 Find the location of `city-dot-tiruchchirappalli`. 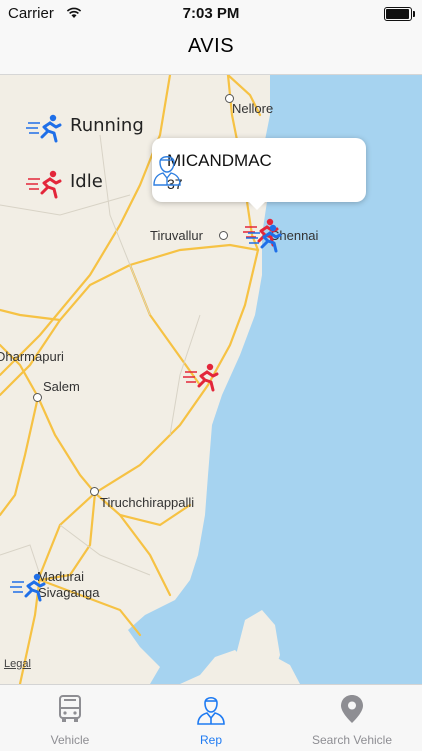

city-dot-tiruchchirappalli is located at coordinates (94, 491).